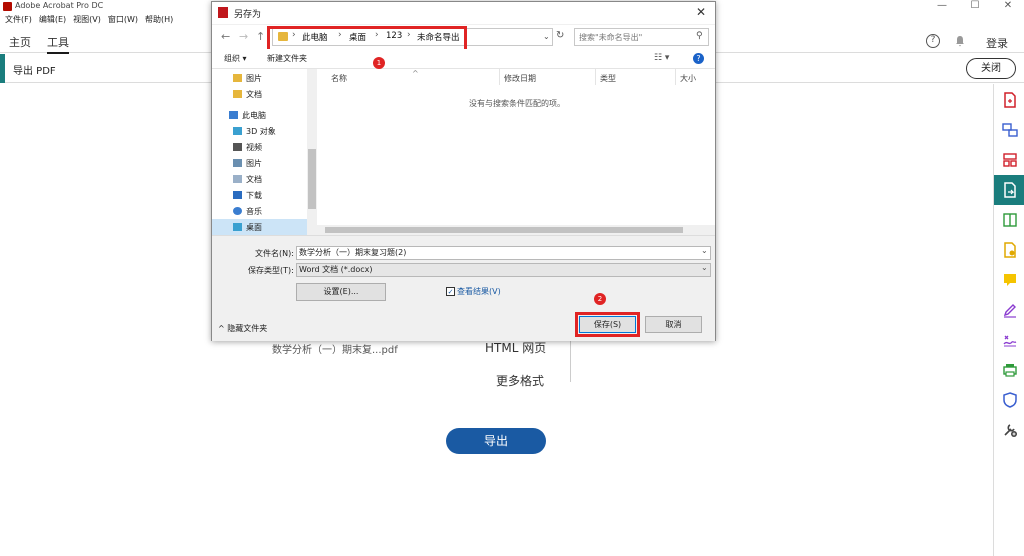  Describe the element at coordinates (259, 78) in the screenshot. I see `nav-item-pictures: 图片` at that location.